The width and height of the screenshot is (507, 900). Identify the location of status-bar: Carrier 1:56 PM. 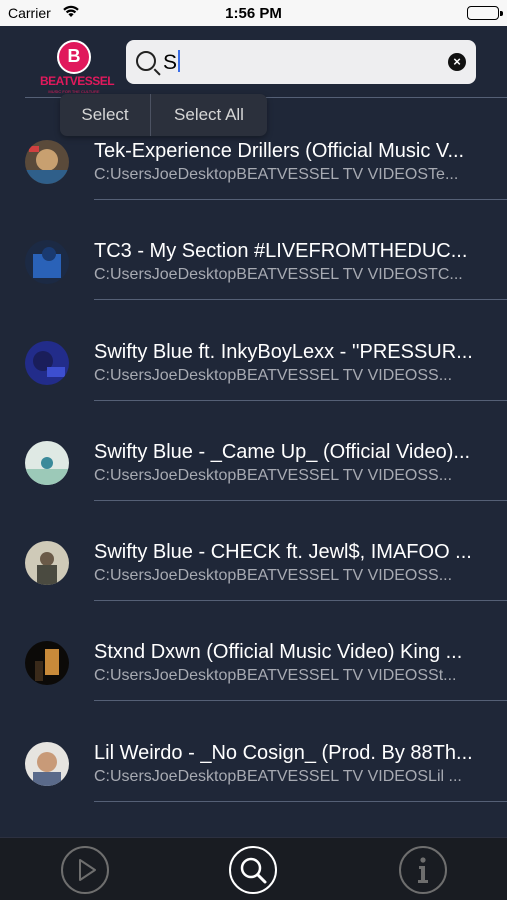
(253, 13).